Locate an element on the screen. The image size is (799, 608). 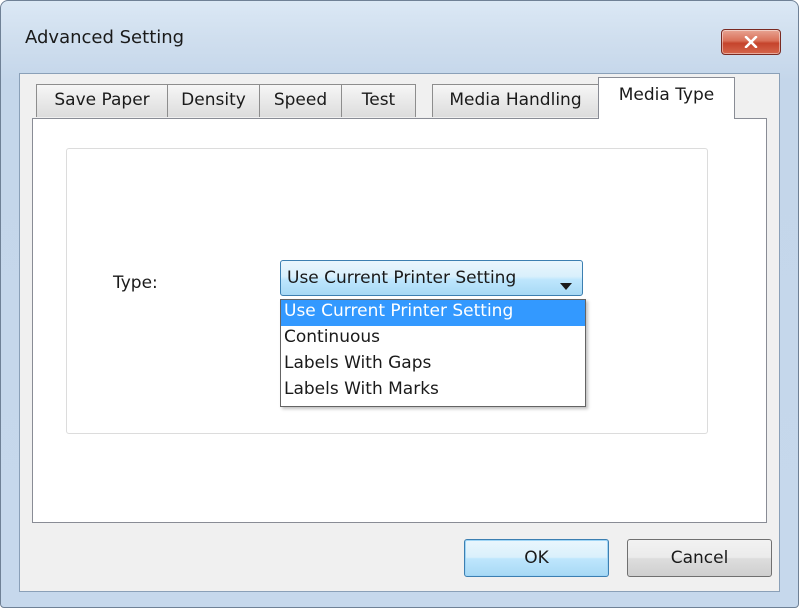
tab-media-type: Media Type is located at coordinates (666, 98).